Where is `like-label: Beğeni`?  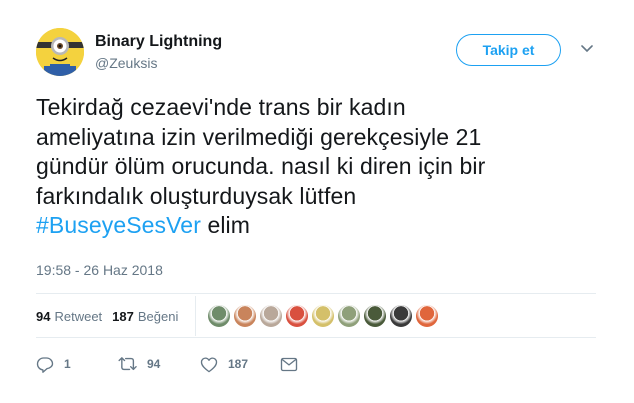 like-label: Beğeni is located at coordinates (158, 316).